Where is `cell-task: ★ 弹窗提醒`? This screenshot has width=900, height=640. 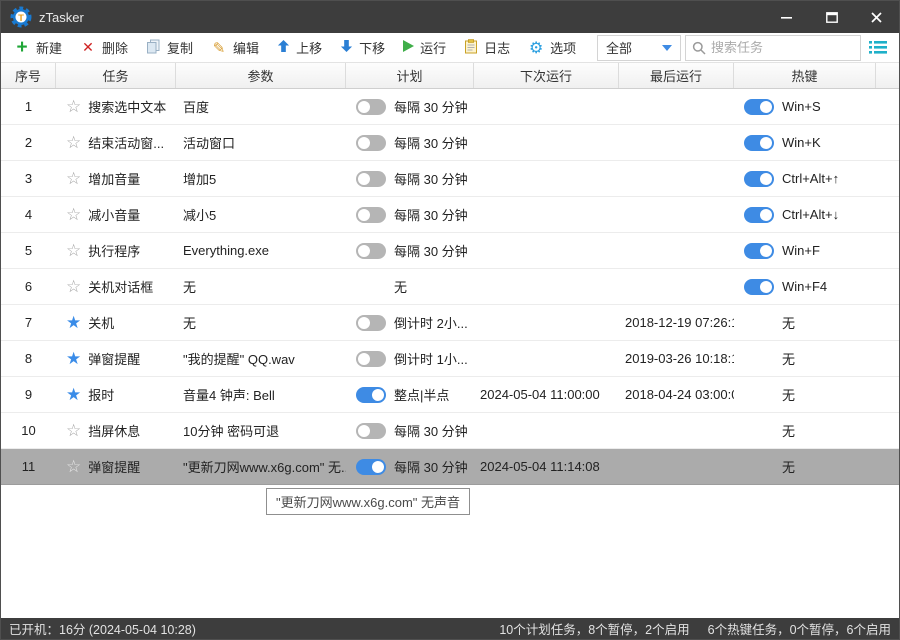
cell-task: ★ 弹窗提醒 is located at coordinates (116, 358).